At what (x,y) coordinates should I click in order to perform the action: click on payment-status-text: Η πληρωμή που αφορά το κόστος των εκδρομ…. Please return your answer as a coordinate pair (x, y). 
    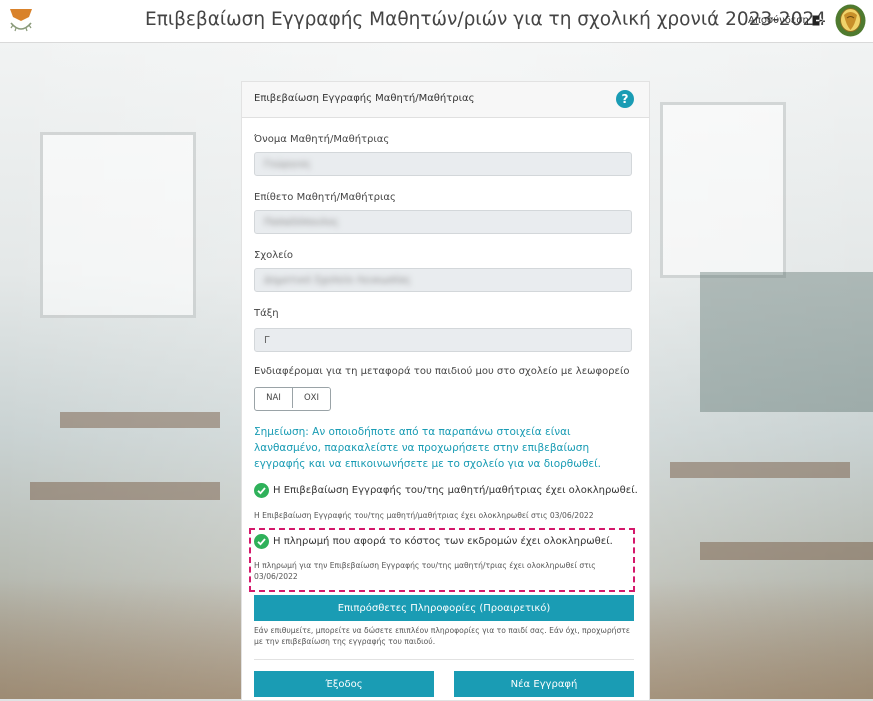
    Looking at the image, I should click on (443, 541).